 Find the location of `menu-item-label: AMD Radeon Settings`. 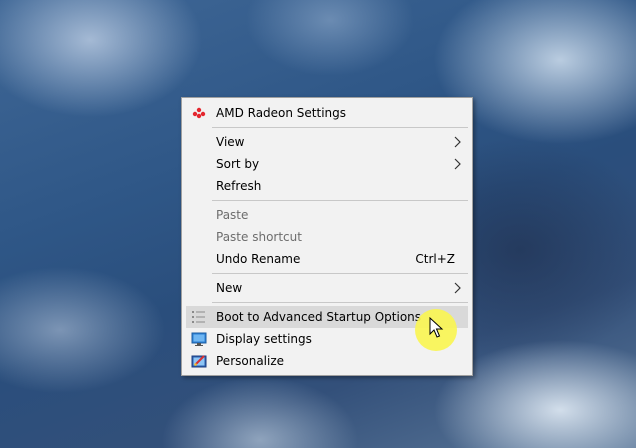

menu-item-label: AMD Radeon Settings is located at coordinates (281, 113).